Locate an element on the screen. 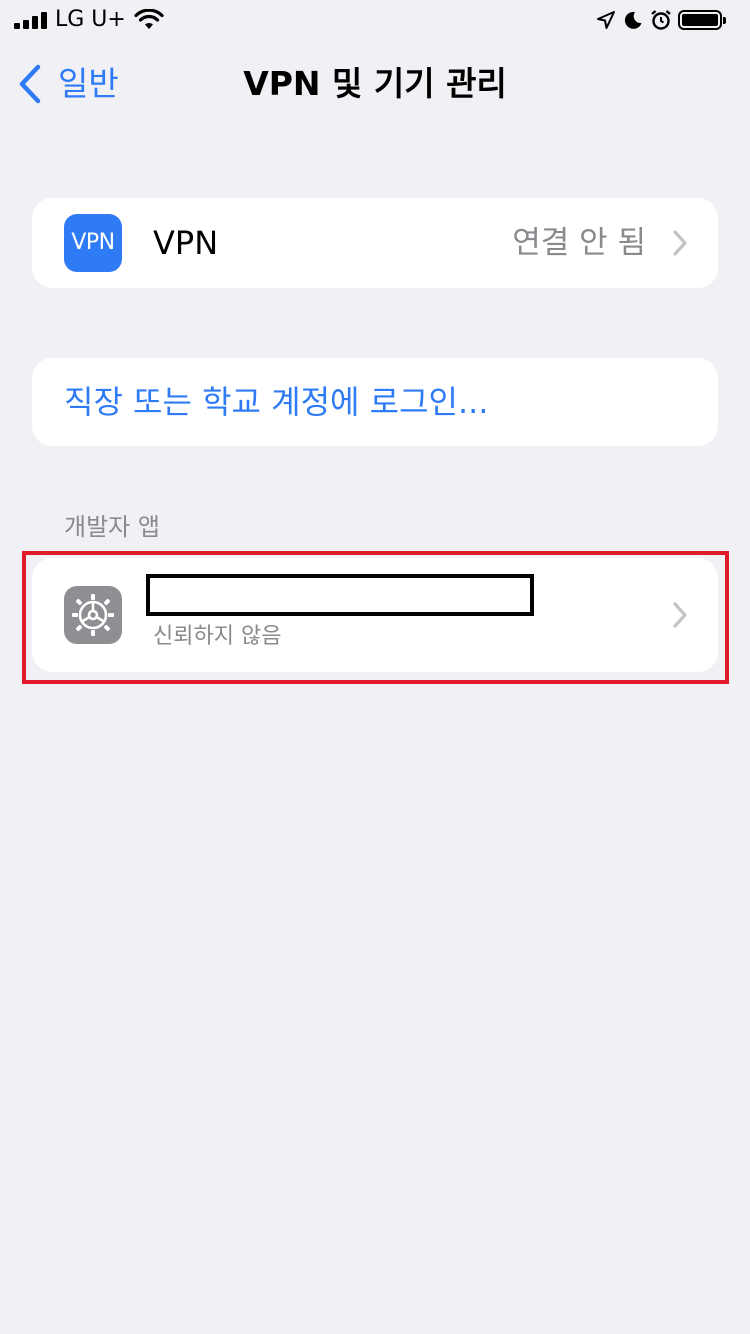 The height and width of the screenshot is (1334, 750). vpn-icon: VPN is located at coordinates (93, 243).